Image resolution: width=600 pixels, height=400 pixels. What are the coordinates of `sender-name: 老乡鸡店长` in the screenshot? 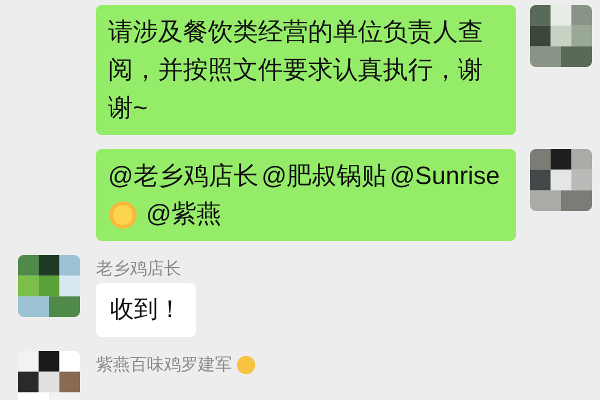 It's located at (138, 269).